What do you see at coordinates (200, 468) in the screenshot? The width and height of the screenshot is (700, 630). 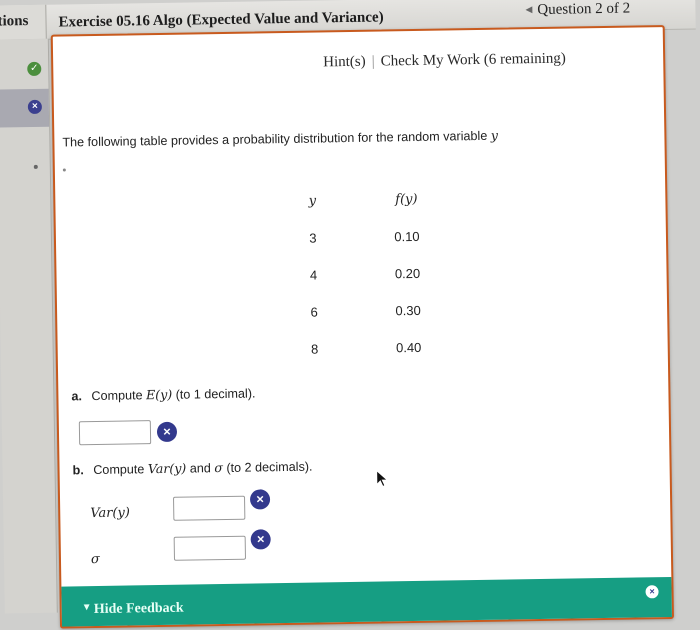 I see `part-b-and: and` at bounding box center [200, 468].